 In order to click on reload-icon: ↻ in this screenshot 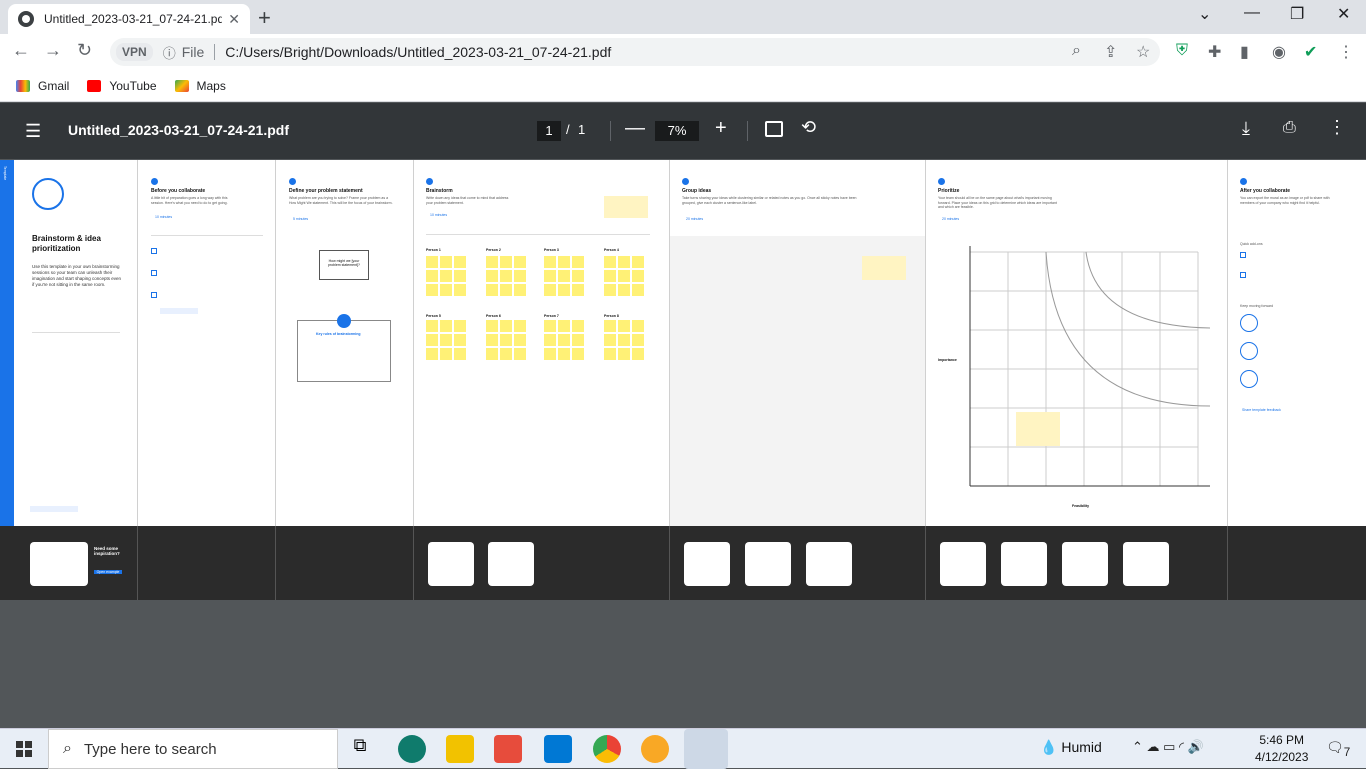, I will do `click(84, 50)`.